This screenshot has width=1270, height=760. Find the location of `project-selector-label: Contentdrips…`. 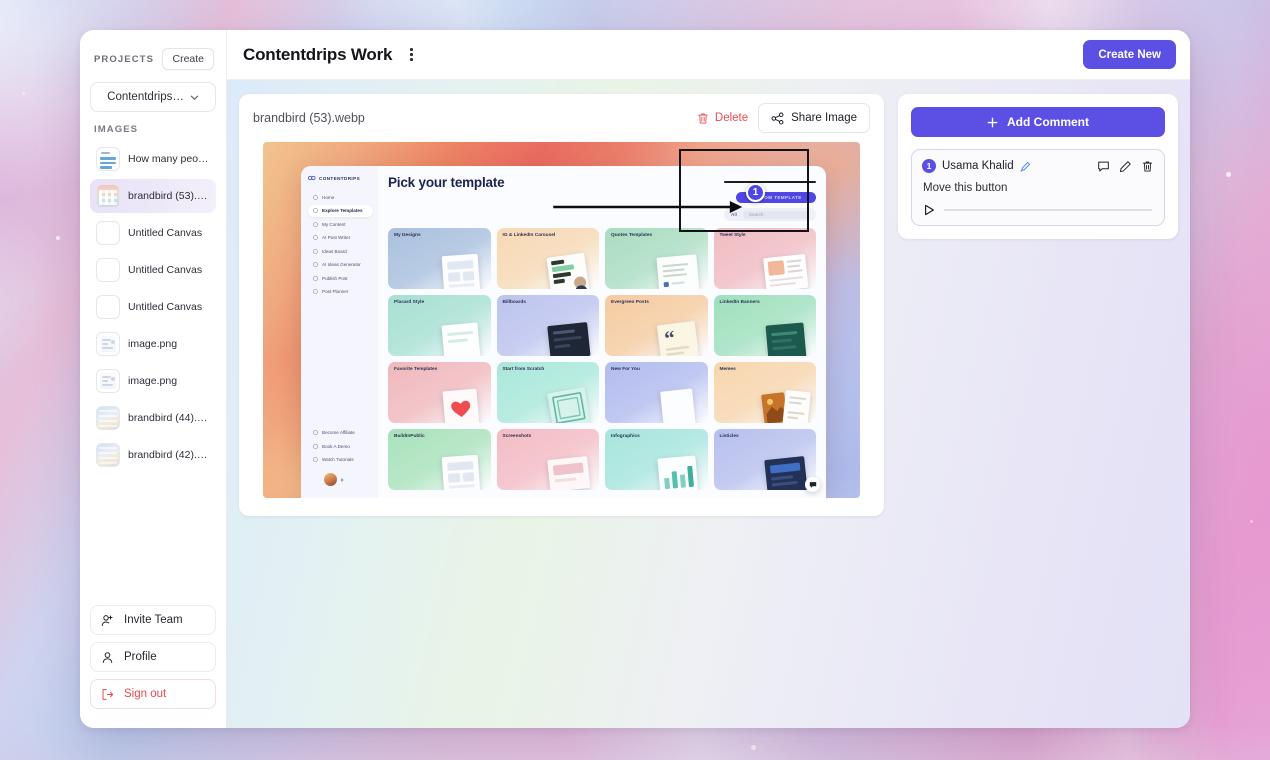

project-selector-label: Contentdrips… is located at coordinates (145, 97).